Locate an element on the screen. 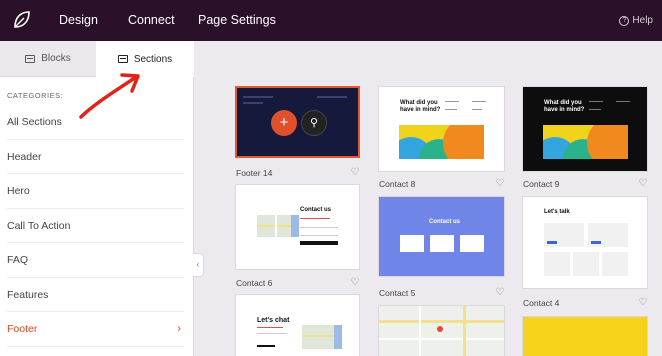 This screenshot has height=356, width=662. help-button: ? Help is located at coordinates (636, 20).